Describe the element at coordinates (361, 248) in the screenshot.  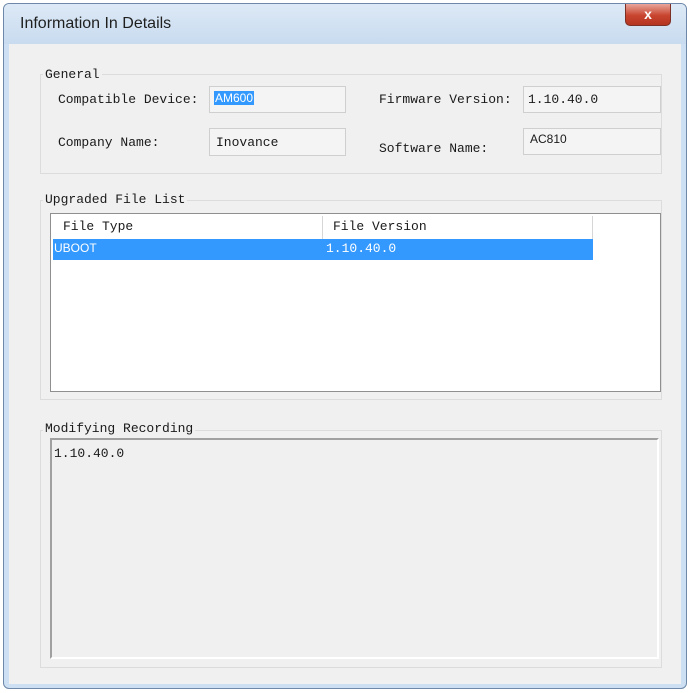
I see `row-file-version: 1.10.40.0` at that location.